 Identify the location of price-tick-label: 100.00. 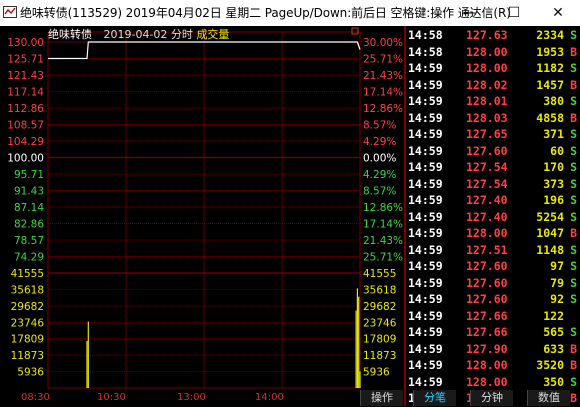
(25, 159).